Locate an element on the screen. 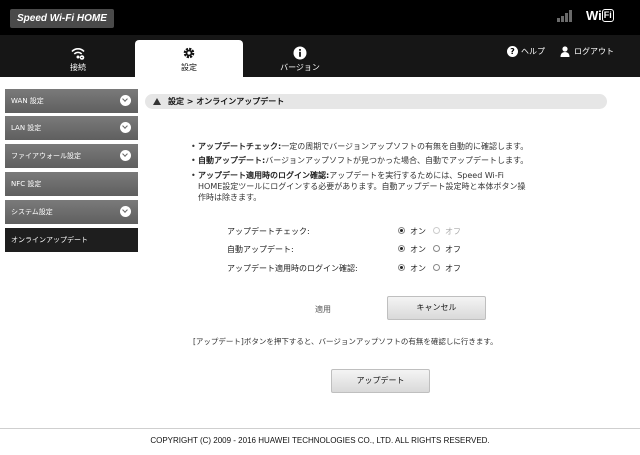 The width and height of the screenshot is (640, 455). sidebar-item-system: システム設定 is located at coordinates (71, 212).